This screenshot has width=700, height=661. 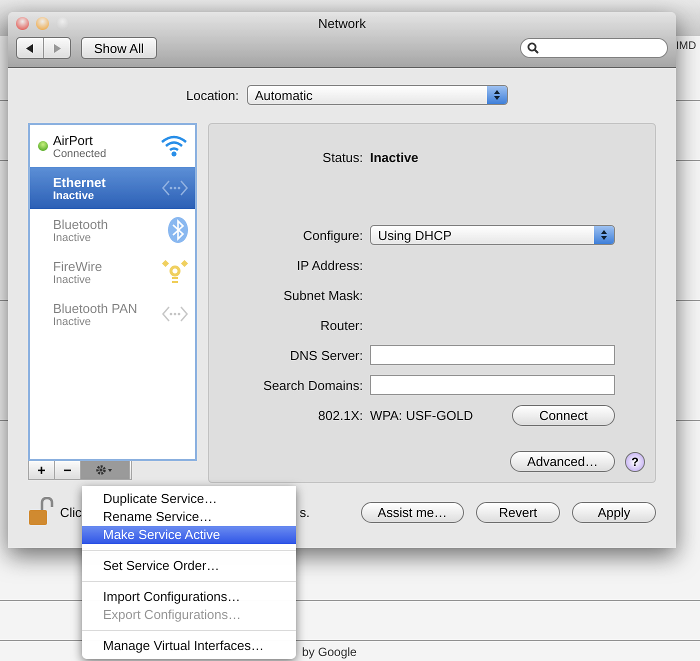 What do you see at coordinates (71, 512) in the screenshot?
I see `lock-text: Clic` at bounding box center [71, 512].